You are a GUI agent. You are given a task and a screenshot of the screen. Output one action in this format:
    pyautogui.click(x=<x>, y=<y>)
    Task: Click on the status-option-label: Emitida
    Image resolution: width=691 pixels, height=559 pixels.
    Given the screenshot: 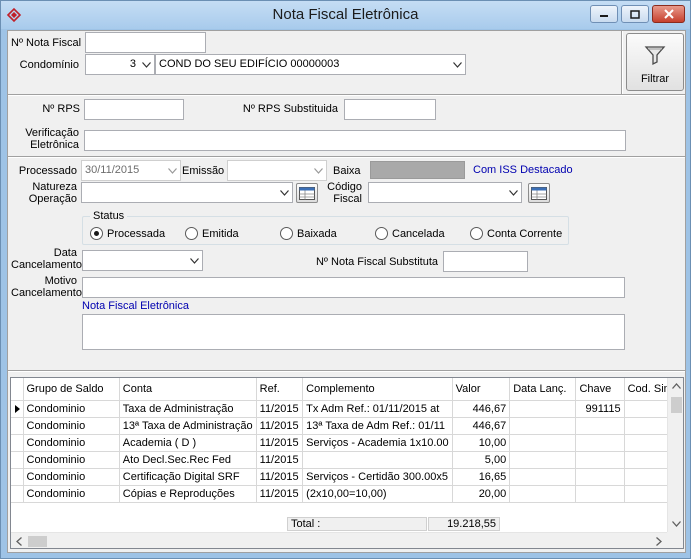 What is the action you would take?
    pyautogui.click(x=220, y=233)
    